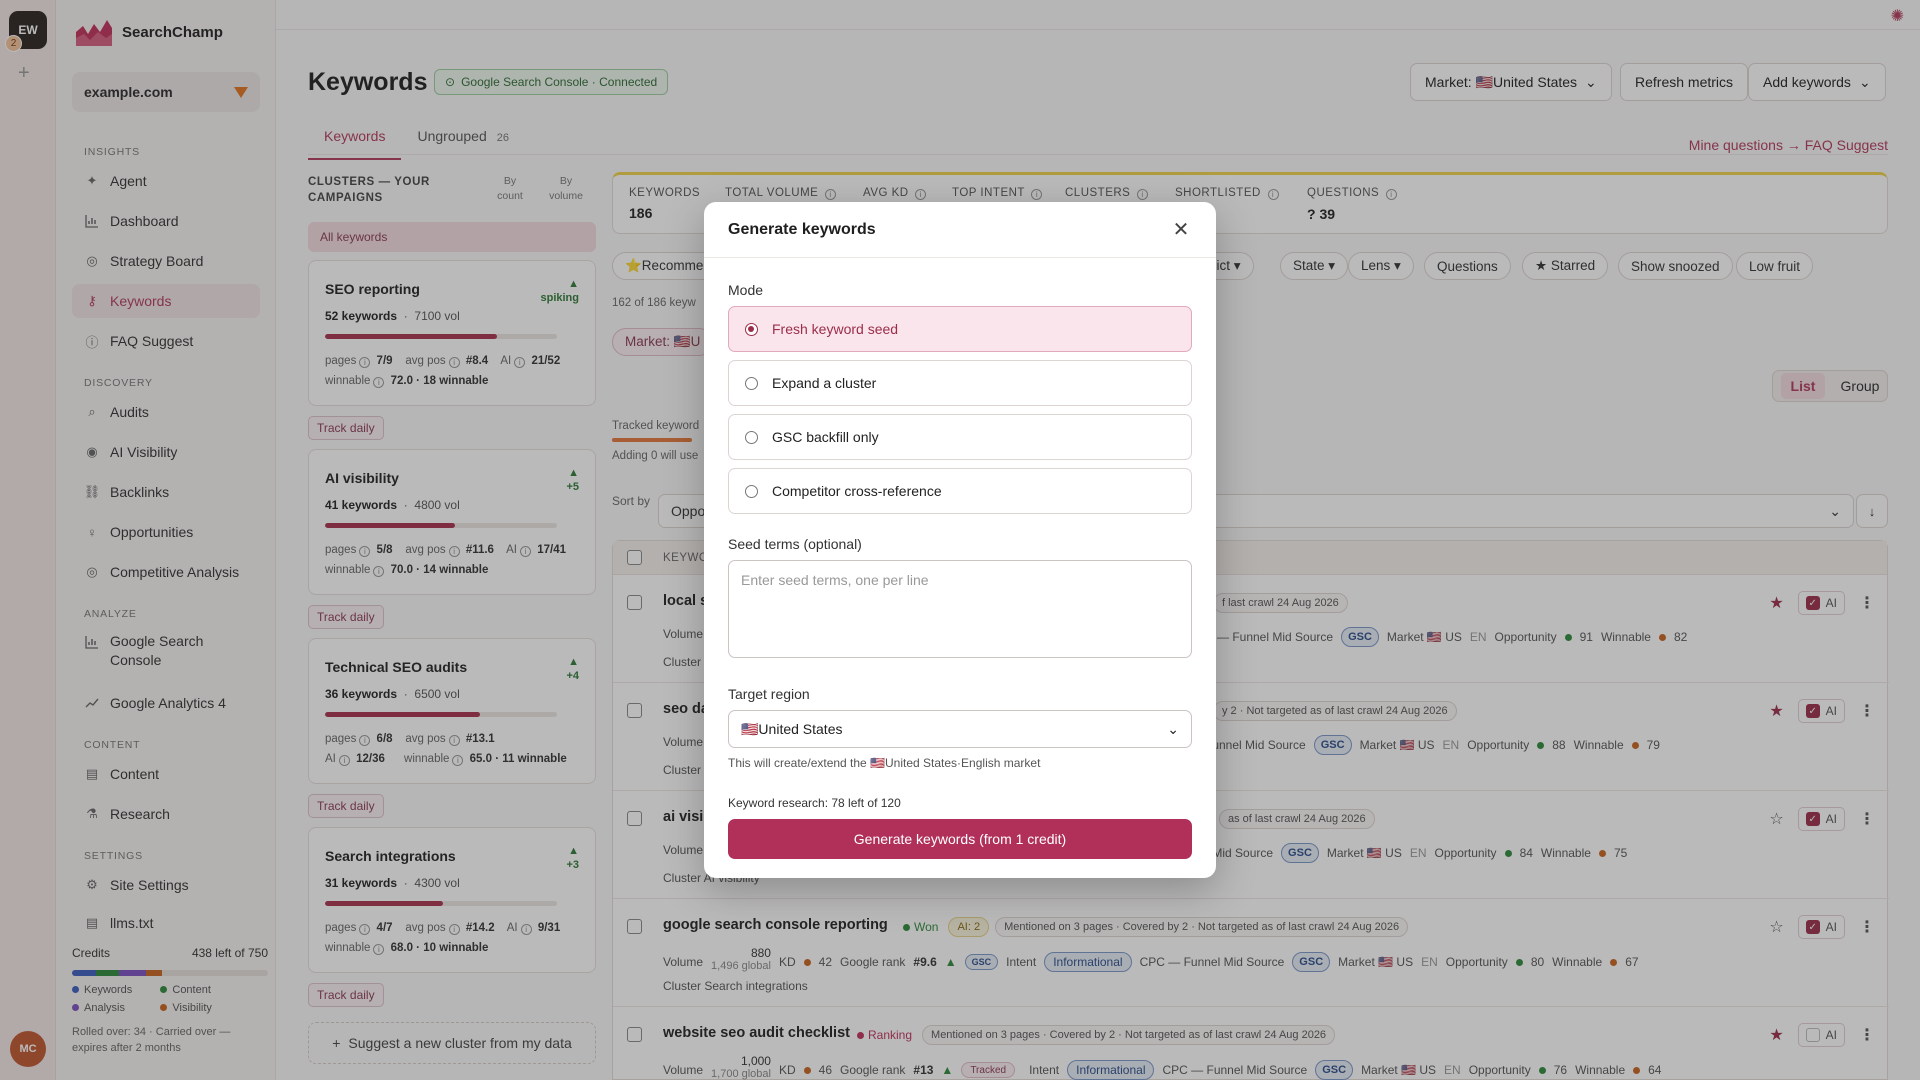 The image size is (1920, 1080). Describe the element at coordinates (802, 229) in the screenshot. I see `modal-title: Generate keywords` at that location.